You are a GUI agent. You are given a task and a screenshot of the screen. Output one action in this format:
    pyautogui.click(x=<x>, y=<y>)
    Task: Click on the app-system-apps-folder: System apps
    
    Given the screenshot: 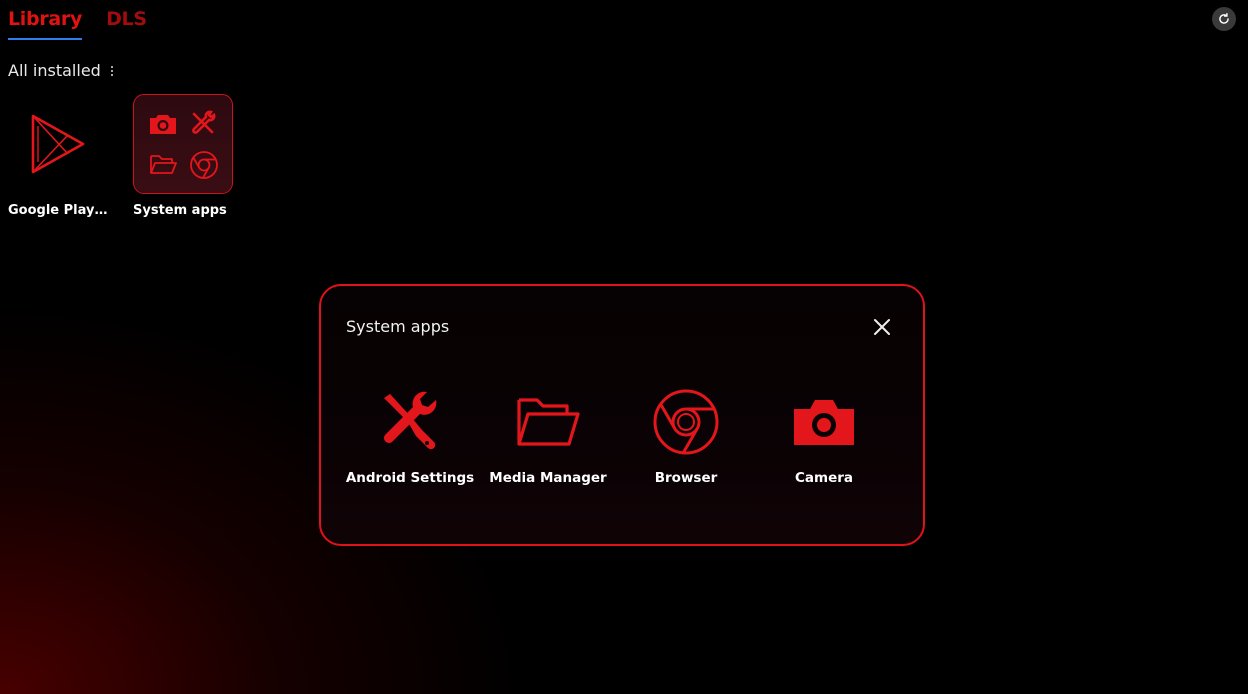 What is the action you would take?
    pyautogui.click(x=183, y=156)
    